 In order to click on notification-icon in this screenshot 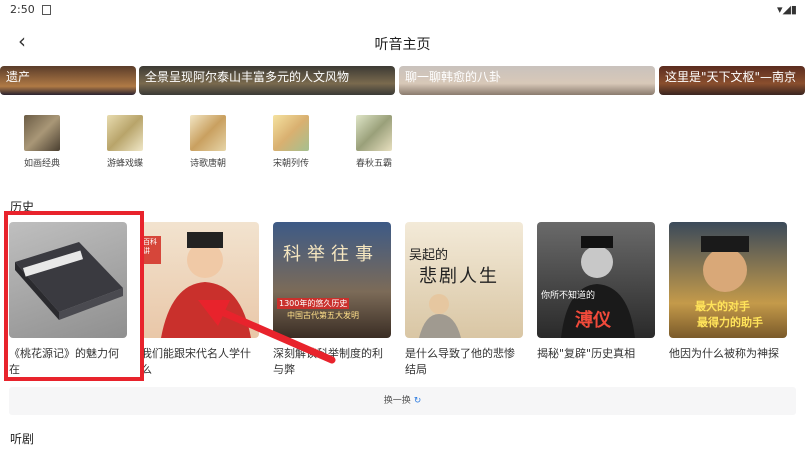, I will do `click(46, 10)`.